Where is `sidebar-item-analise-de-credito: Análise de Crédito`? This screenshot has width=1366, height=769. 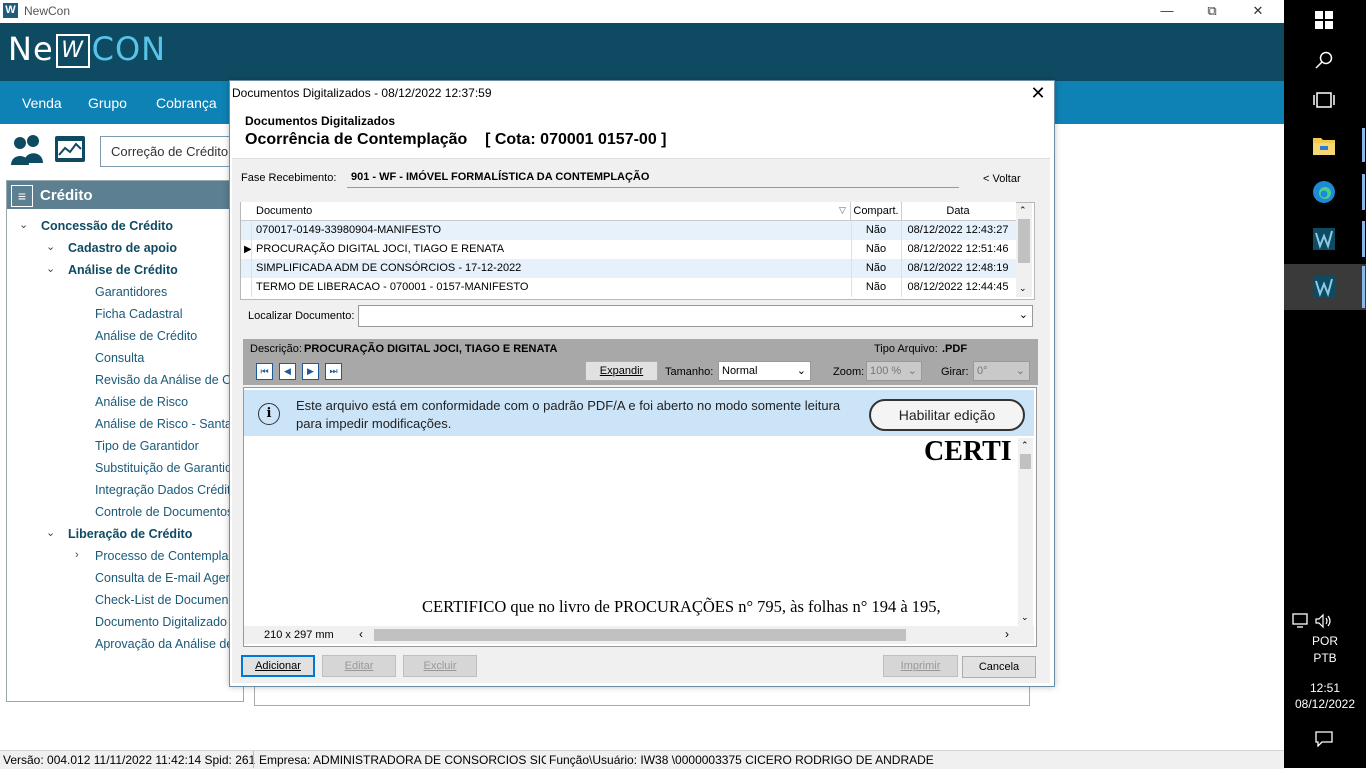
sidebar-item-analise-de-credito: Análise de Crédito is located at coordinates (162, 336).